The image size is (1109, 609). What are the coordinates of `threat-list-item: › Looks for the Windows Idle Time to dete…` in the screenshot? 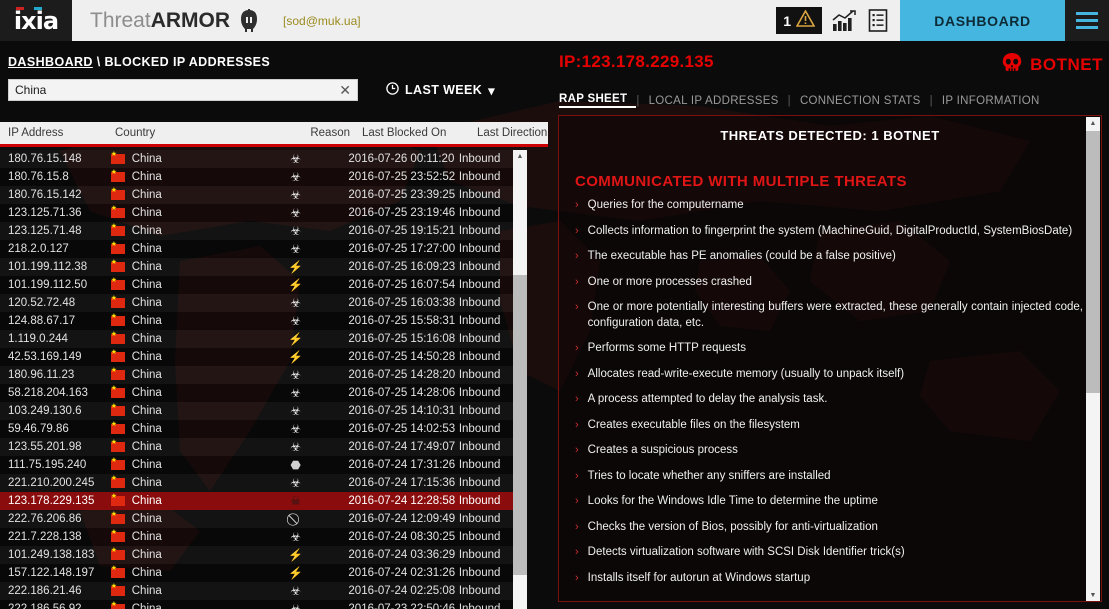 It's located at (829, 502).